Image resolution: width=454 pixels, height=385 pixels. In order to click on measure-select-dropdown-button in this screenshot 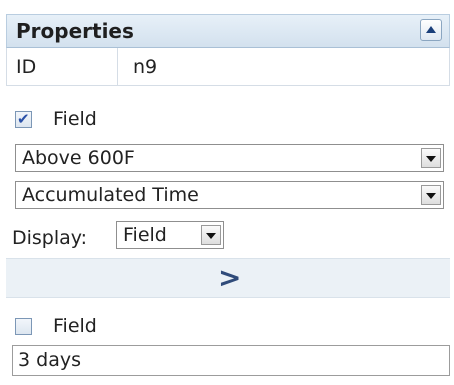, I will do `click(431, 195)`.